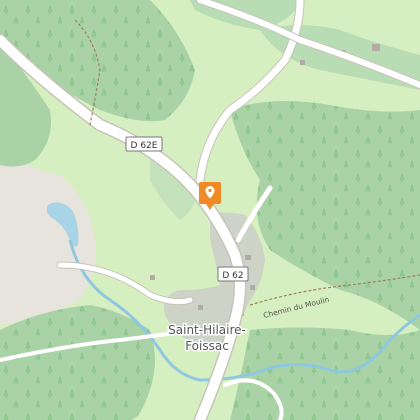  I want to click on road-shield-d62e: D 62E, so click(144, 144).